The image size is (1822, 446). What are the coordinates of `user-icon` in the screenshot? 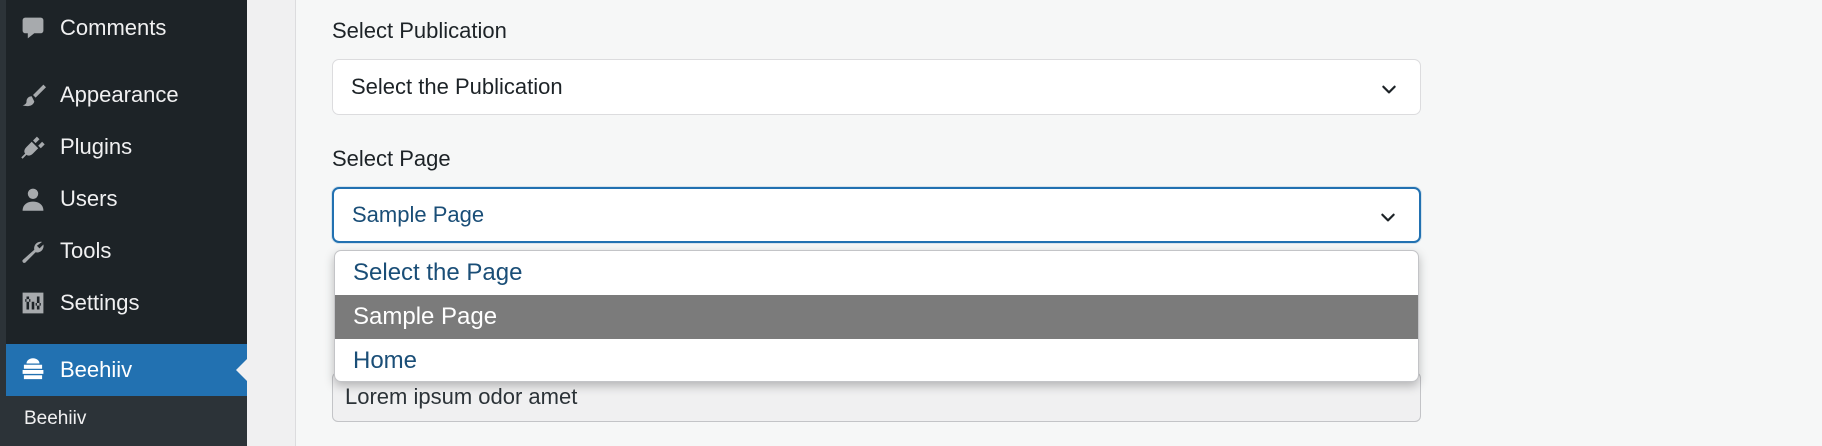 It's located at (33, 199).